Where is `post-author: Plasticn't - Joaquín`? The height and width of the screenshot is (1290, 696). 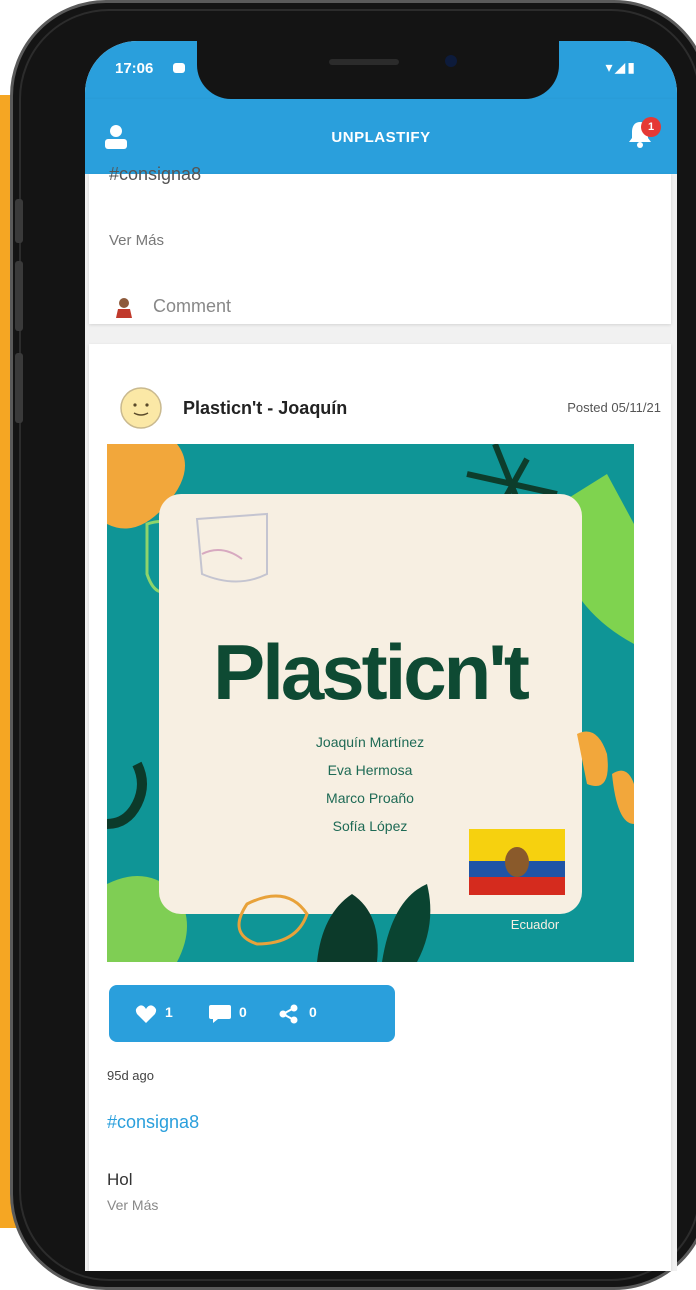 post-author: Plasticn't - Joaquín is located at coordinates (265, 408).